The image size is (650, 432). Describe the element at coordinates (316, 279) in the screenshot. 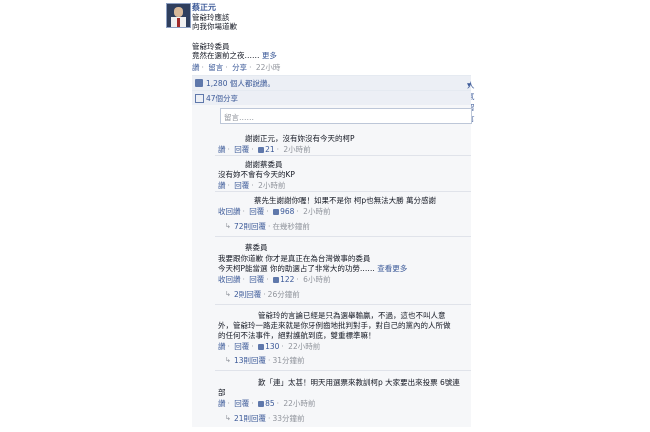

I see `comment-time: 6小時前` at that location.